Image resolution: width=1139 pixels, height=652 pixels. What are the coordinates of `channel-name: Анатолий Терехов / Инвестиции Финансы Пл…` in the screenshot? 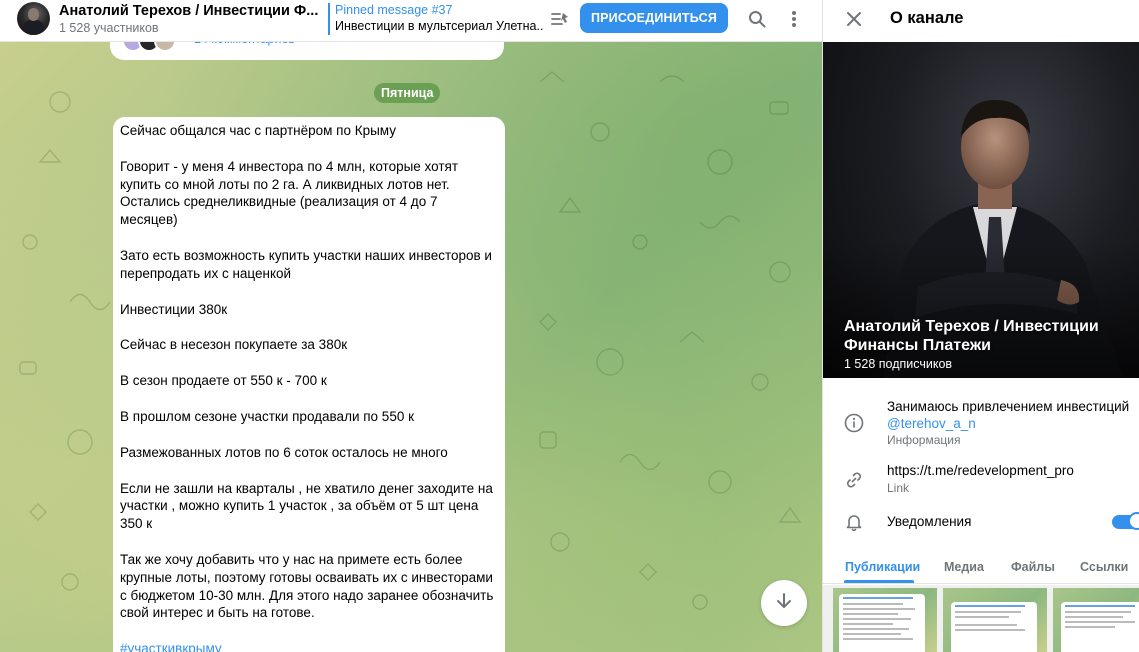 It's located at (971, 336).